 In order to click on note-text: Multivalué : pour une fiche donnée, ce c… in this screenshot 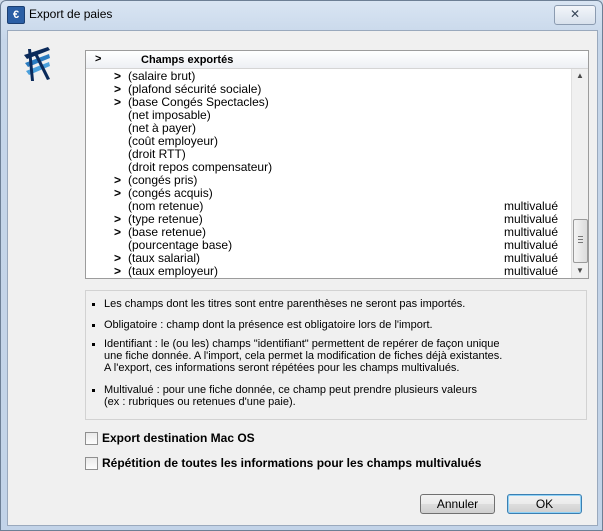, I will do `click(291, 396)`.